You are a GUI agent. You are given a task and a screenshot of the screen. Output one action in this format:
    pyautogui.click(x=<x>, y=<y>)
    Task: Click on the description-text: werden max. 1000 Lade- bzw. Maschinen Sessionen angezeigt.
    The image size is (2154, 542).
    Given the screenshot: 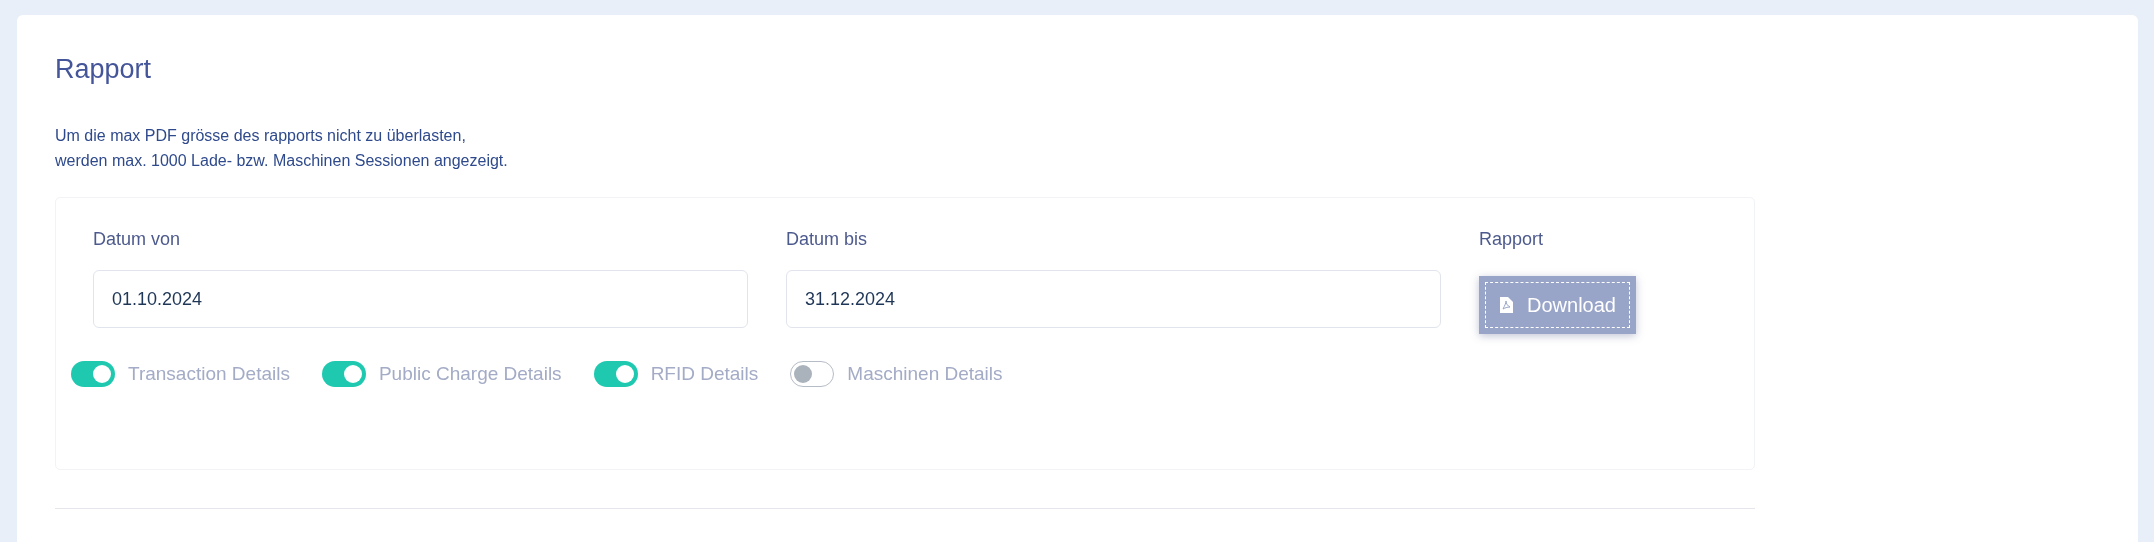 What is the action you would take?
    pyautogui.click(x=282, y=161)
    